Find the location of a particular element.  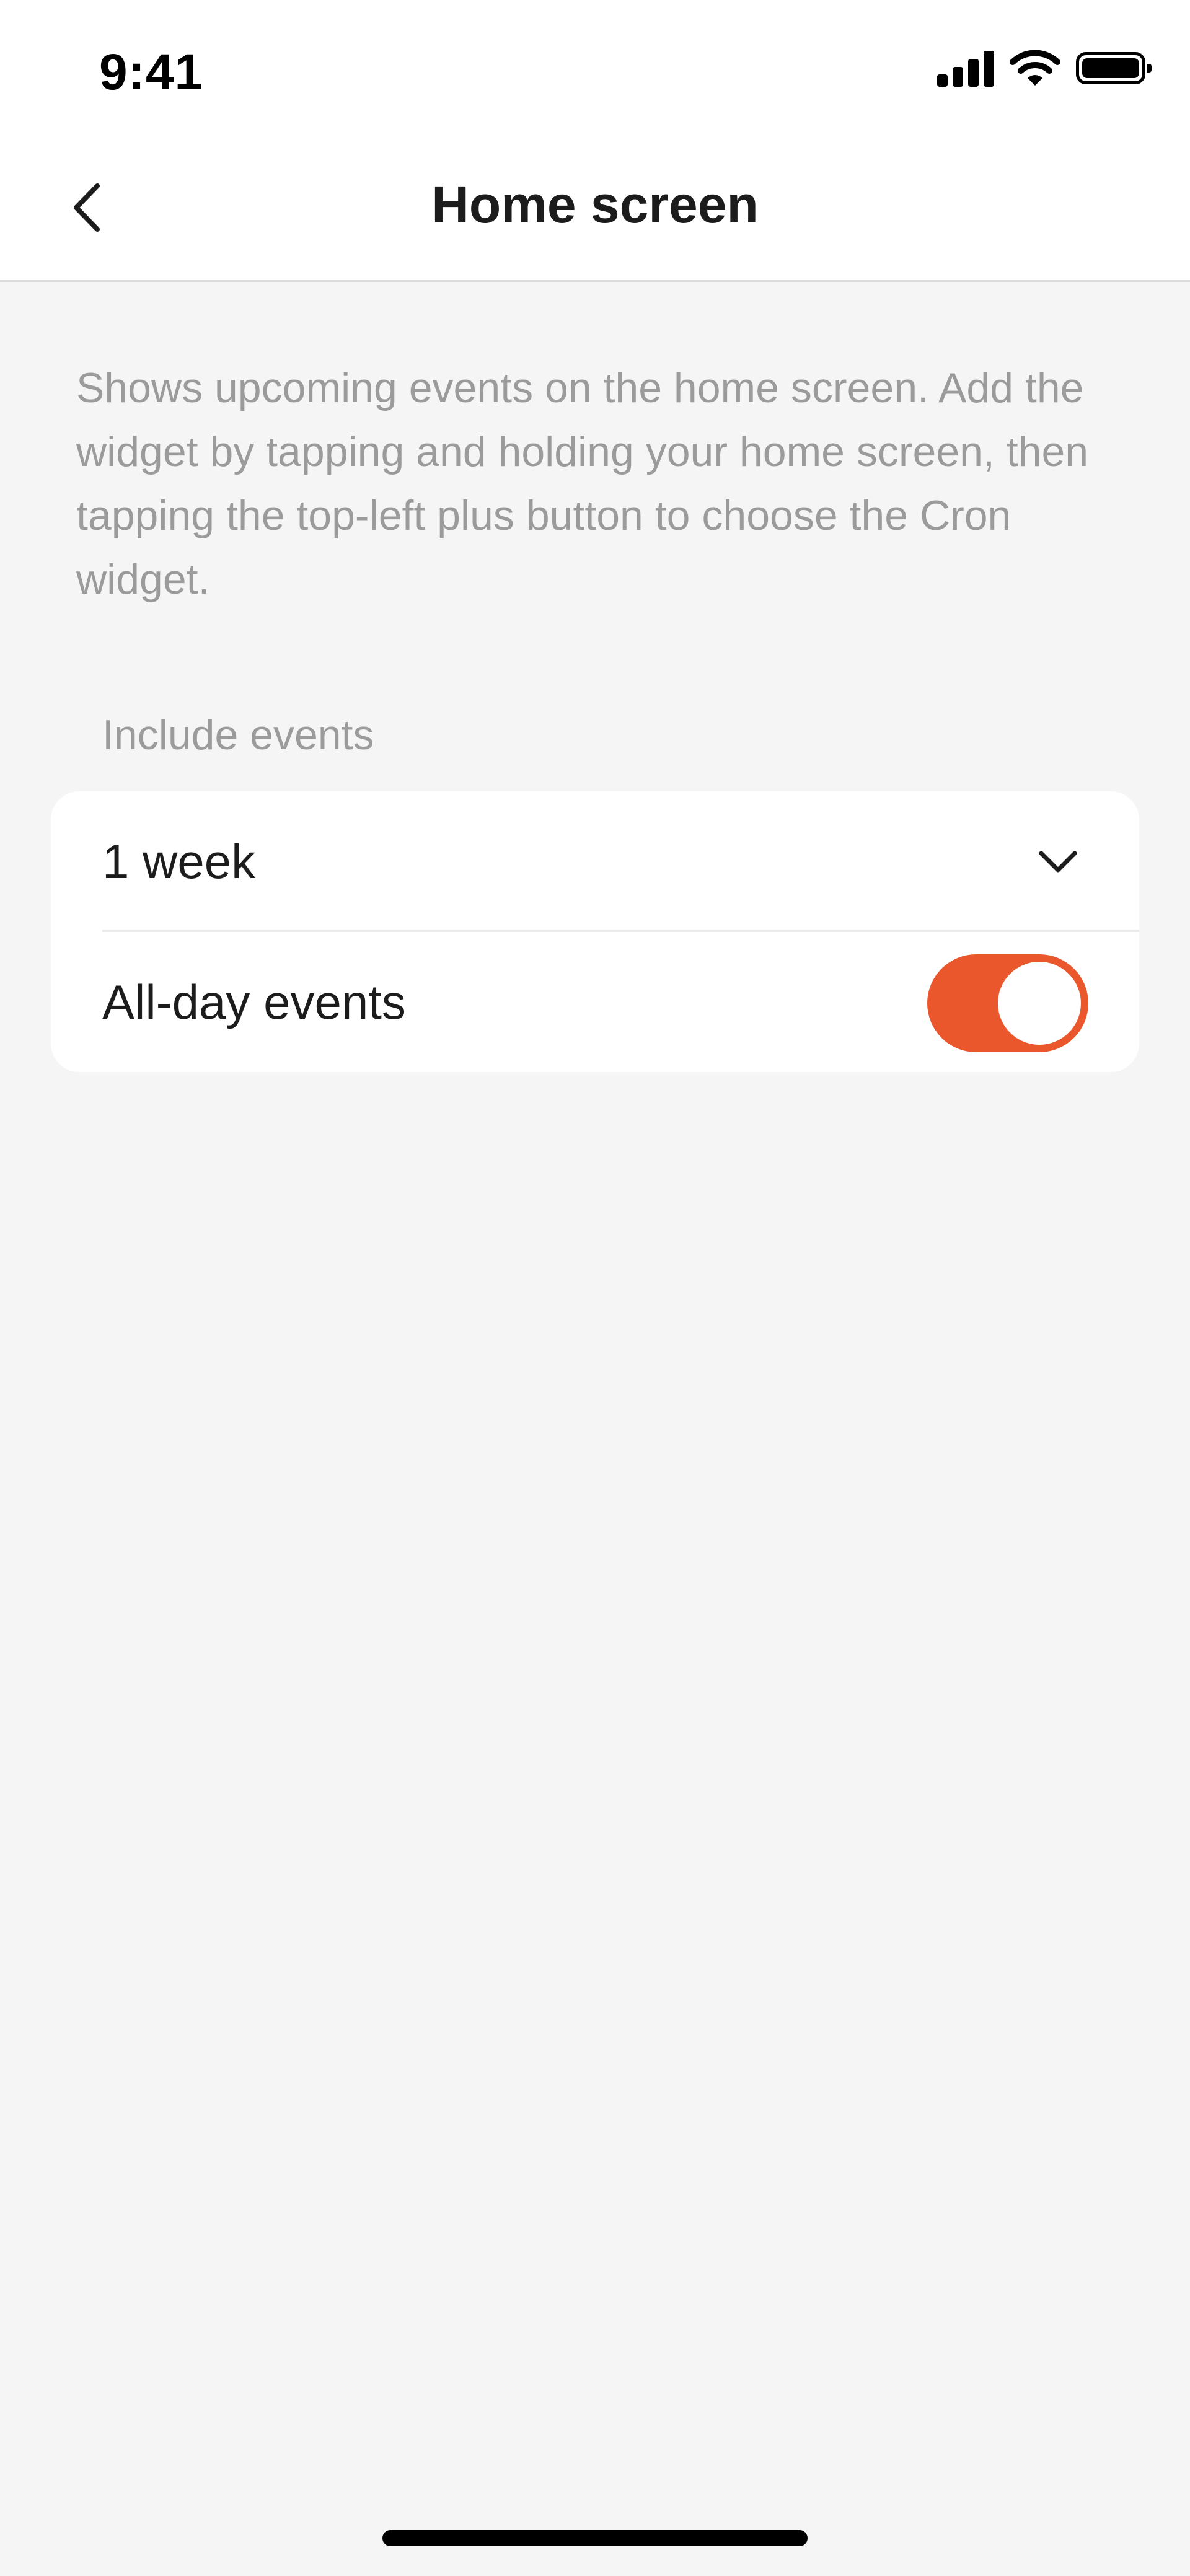

battery-icon is located at coordinates (1114, 68).